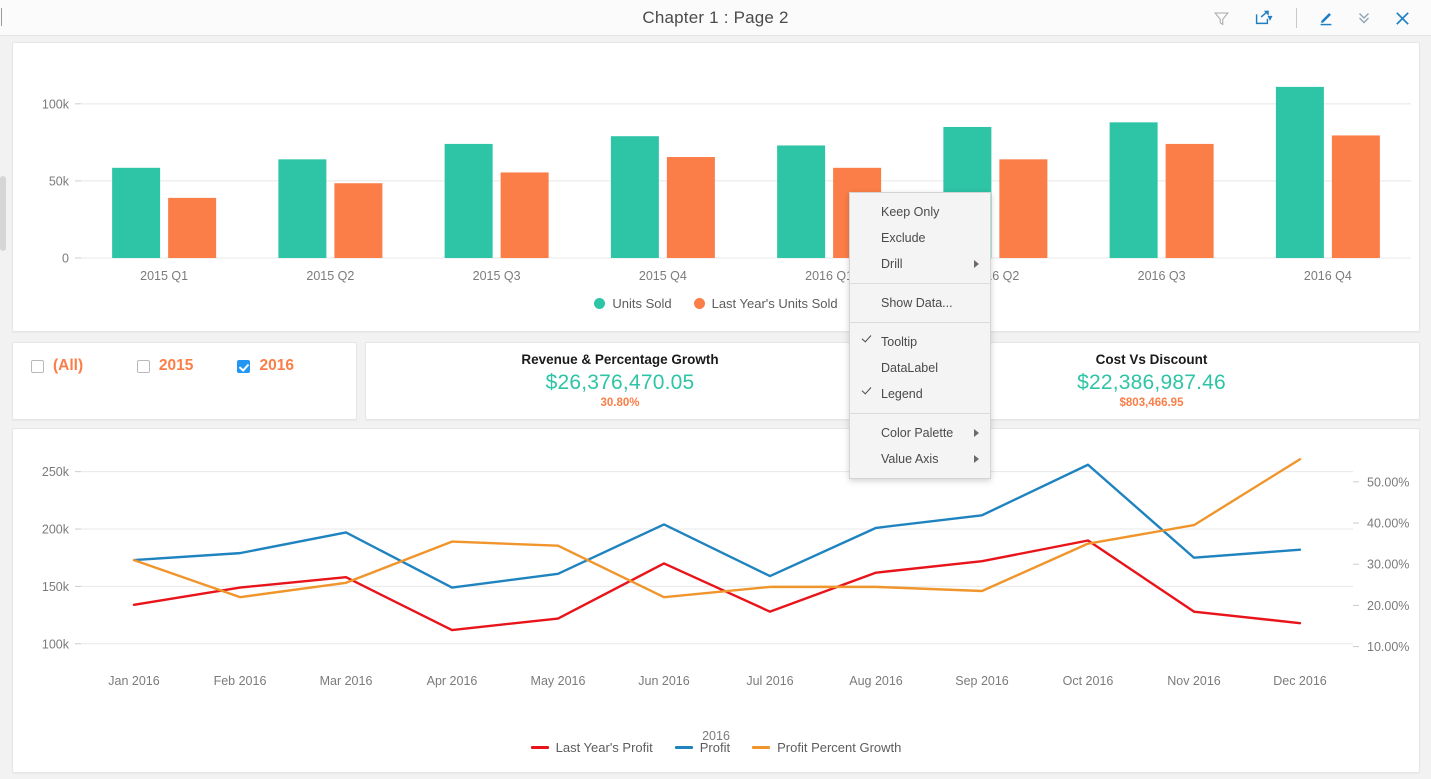 The height and width of the screenshot is (779, 1431). What do you see at coordinates (801, 201) in the screenshot?
I see `bar-units-sold-2016-Q1` at bounding box center [801, 201].